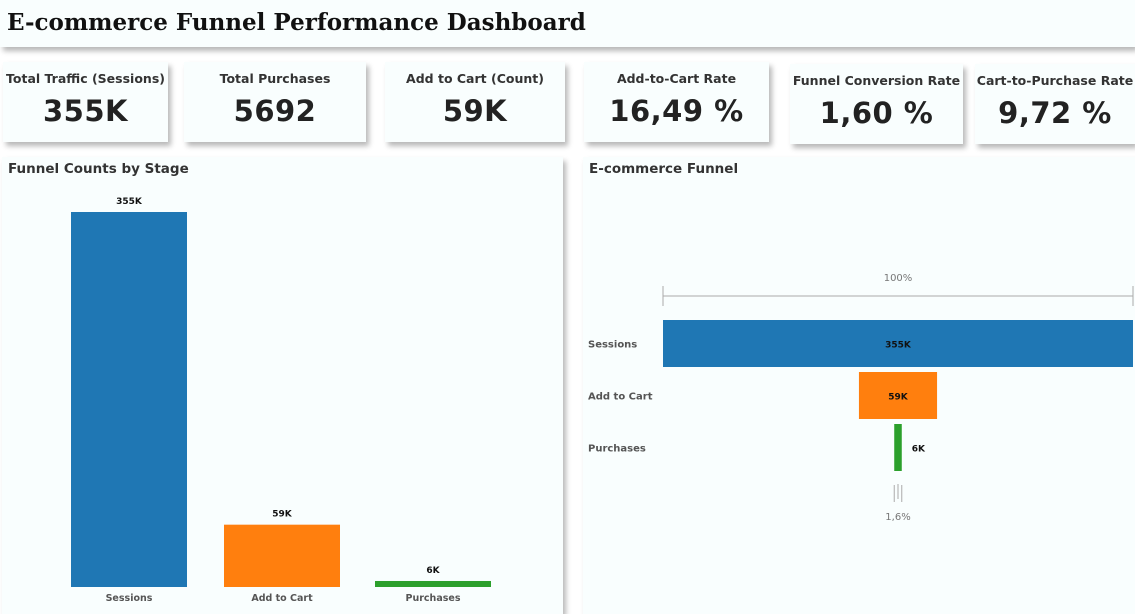  I want to click on kpi-label: Add-to-Cart Rate, so click(676, 78).